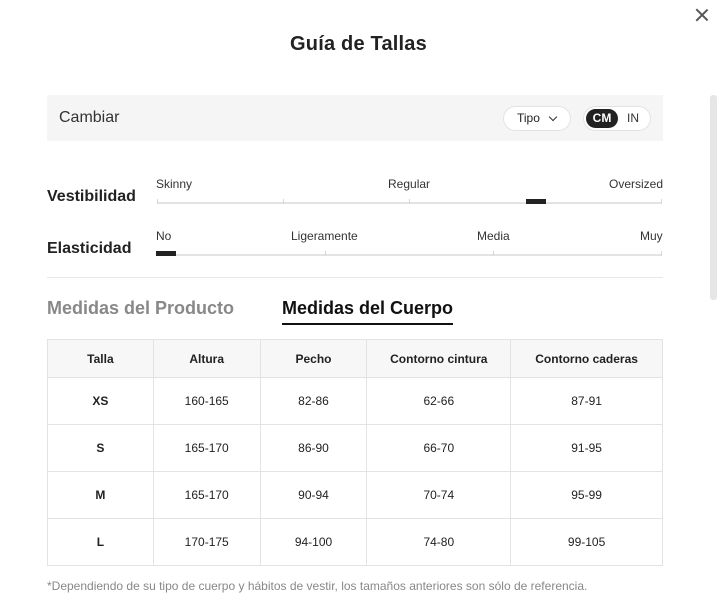  Describe the element at coordinates (358, 44) in the screenshot. I see `modal-title: Guía de Tallas` at that location.